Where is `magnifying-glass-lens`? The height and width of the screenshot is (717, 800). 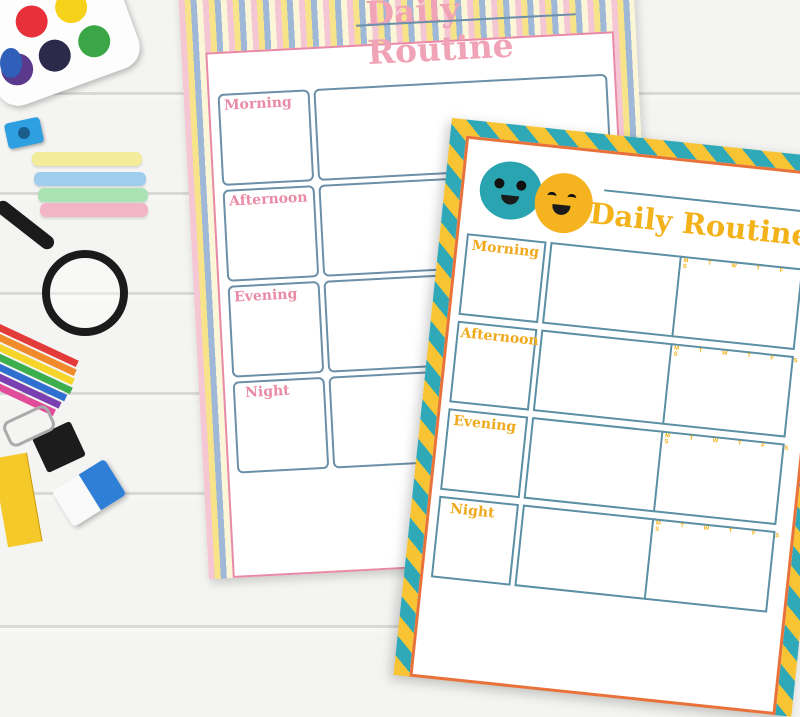 magnifying-glass-lens is located at coordinates (85, 293).